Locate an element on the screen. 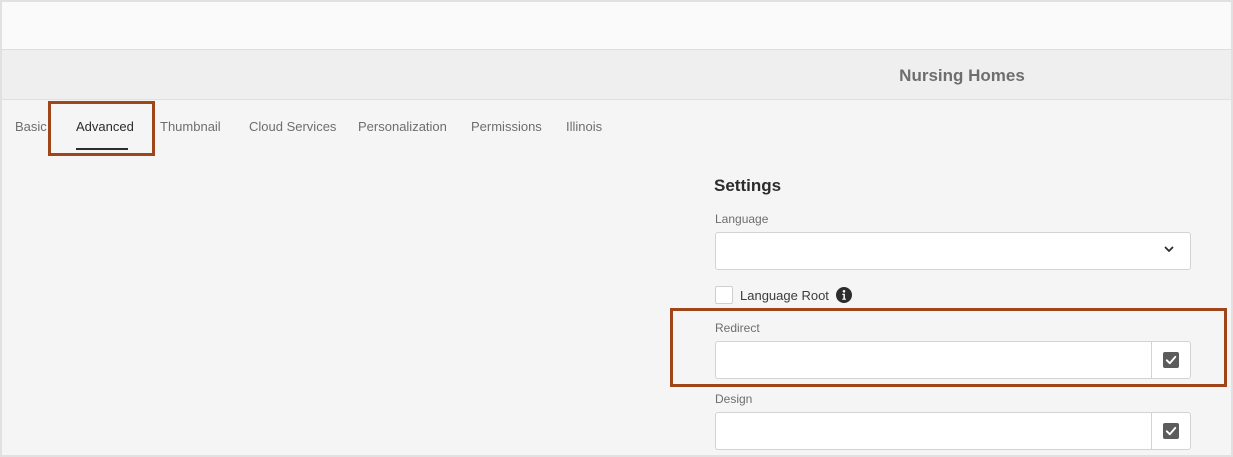 This screenshot has height=457, width=1233. language-select is located at coordinates (953, 251).